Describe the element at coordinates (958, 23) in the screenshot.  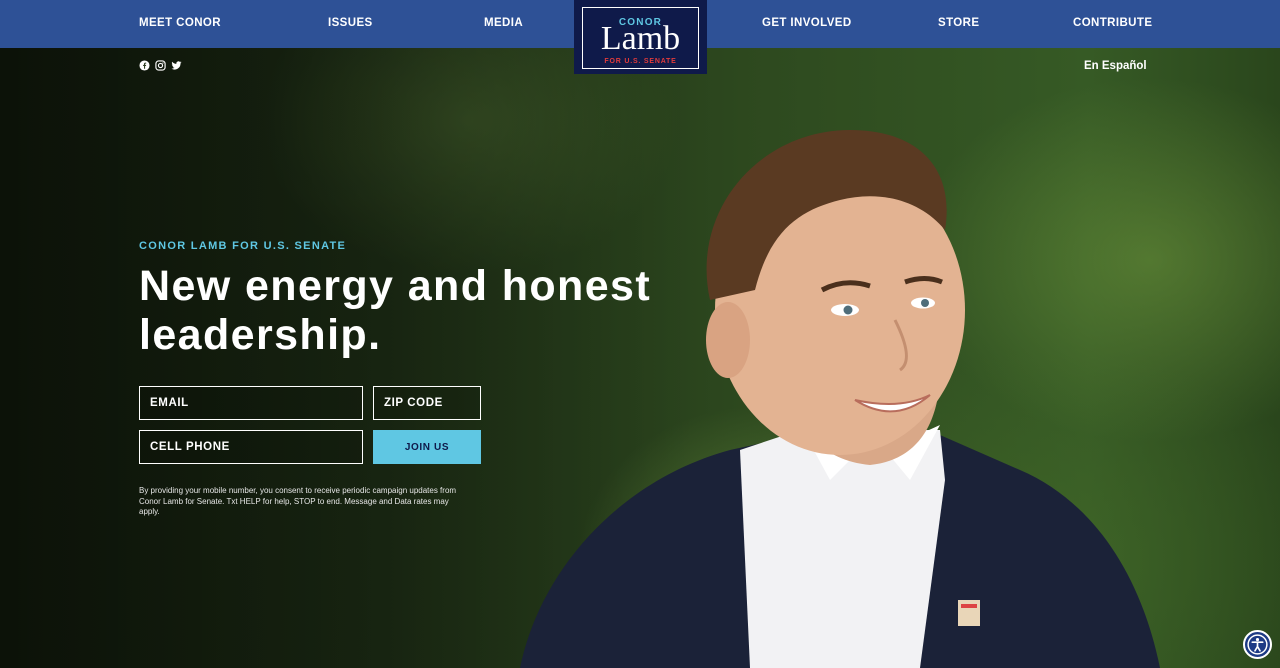
I see `nav-store: STORE` at that location.